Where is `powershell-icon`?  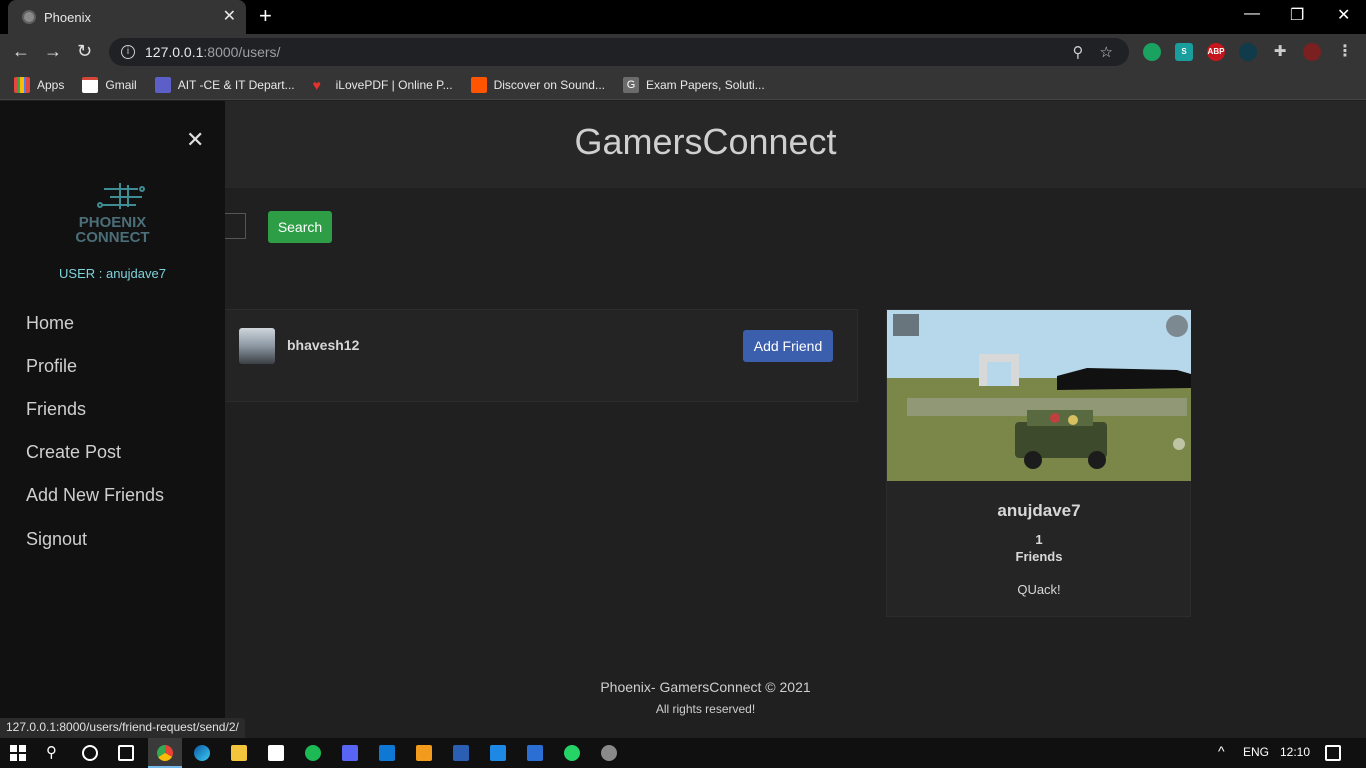
powershell-icon is located at coordinates (461, 753).